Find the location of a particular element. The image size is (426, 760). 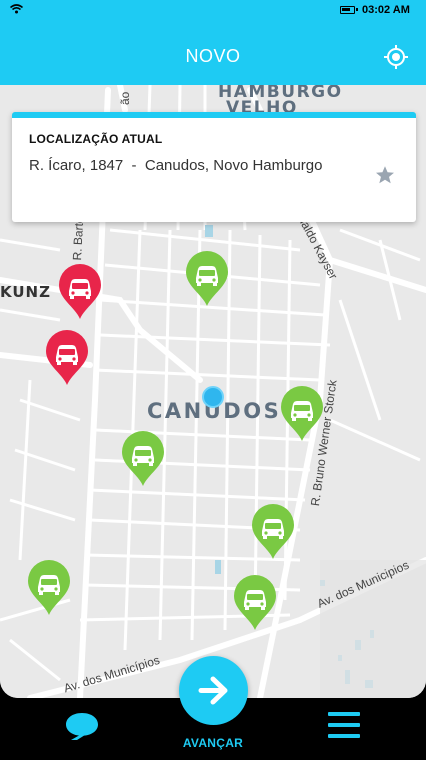

chat-bubble-icon is located at coordinates (82, 726).